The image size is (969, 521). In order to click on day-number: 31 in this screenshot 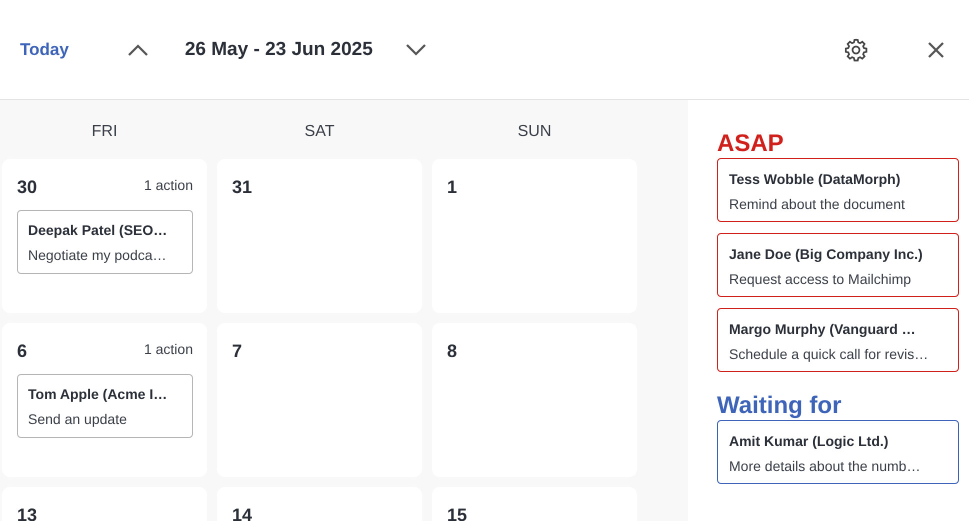, I will do `click(242, 187)`.